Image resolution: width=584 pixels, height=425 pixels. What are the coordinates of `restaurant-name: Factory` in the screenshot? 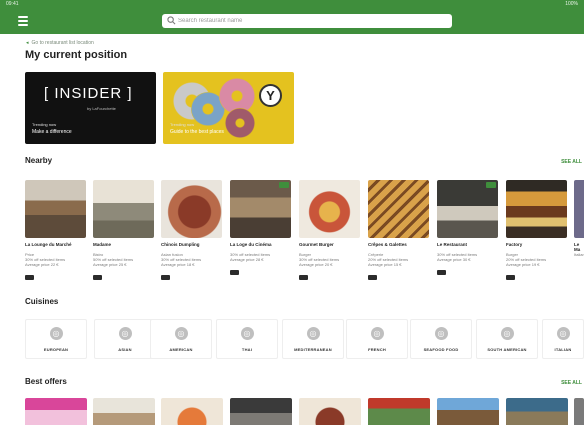 It's located at (514, 244).